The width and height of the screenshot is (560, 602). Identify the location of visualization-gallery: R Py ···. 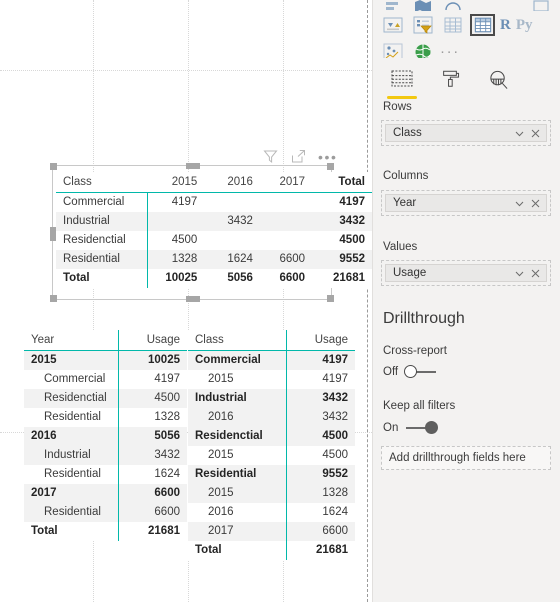
(466, 29).